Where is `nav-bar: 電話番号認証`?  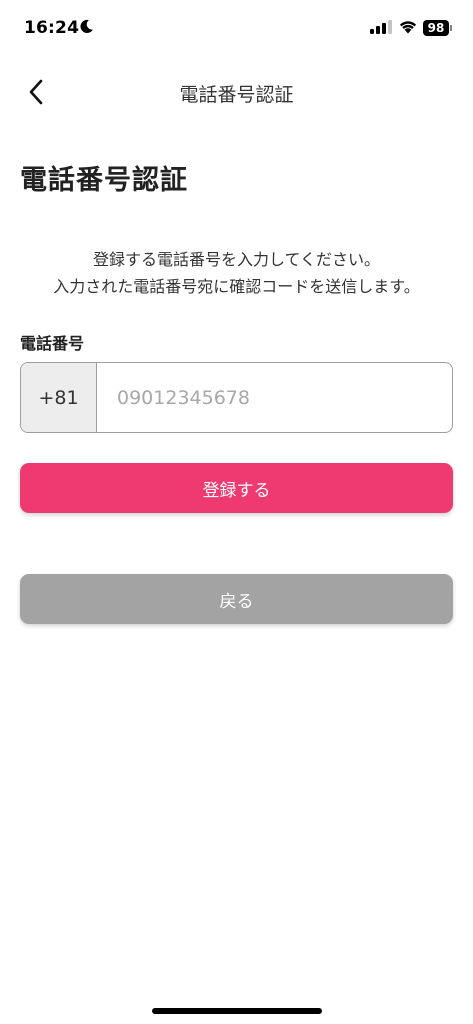 nav-bar: 電話番号認証 is located at coordinates (236, 92).